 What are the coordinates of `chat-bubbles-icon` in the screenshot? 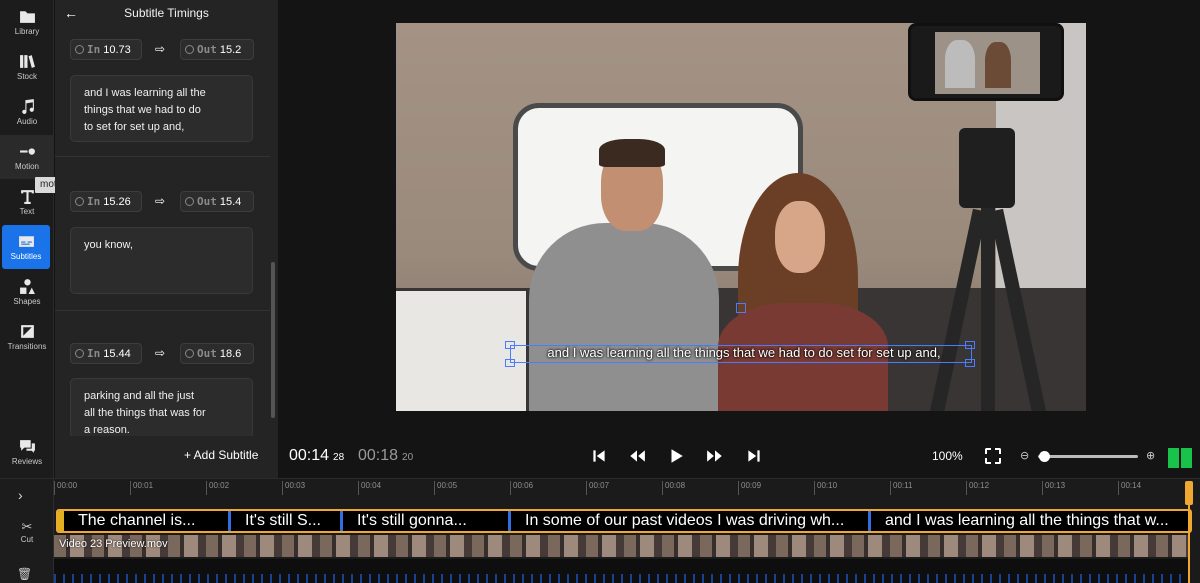 It's located at (27, 446).